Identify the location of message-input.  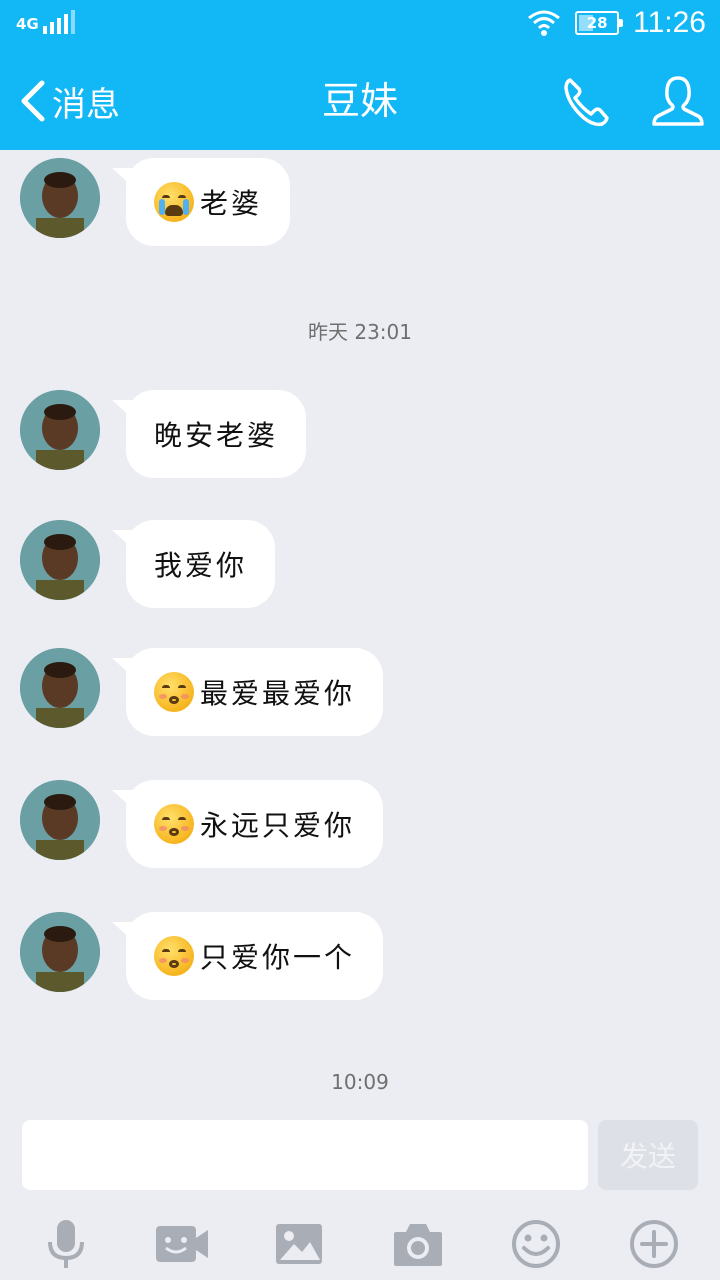
(305, 1155).